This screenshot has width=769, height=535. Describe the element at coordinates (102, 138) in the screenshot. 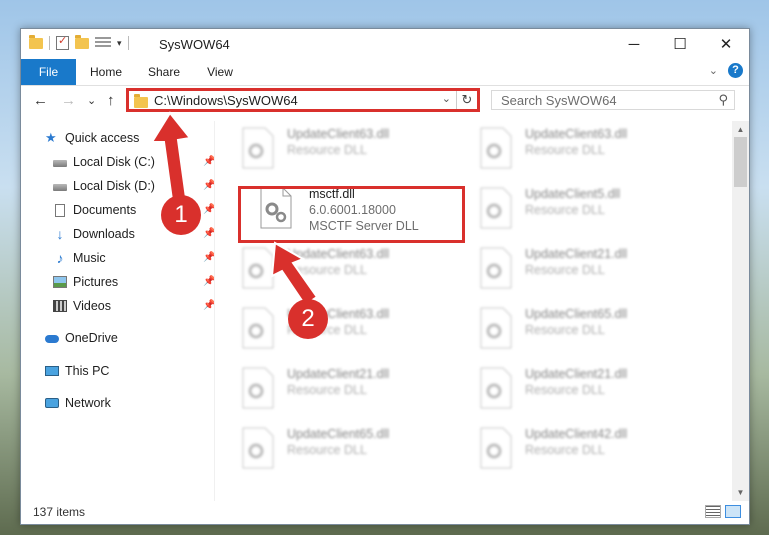

I see `sidebar-item-label: Quick access` at that location.